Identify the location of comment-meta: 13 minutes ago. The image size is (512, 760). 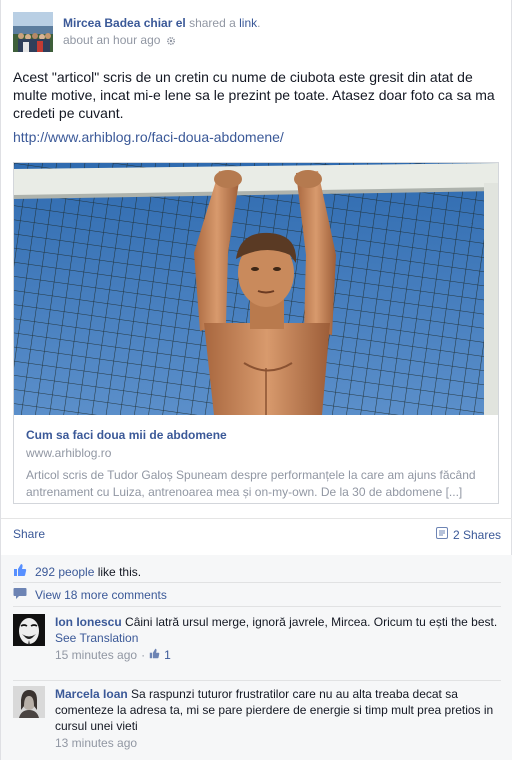
(278, 743).